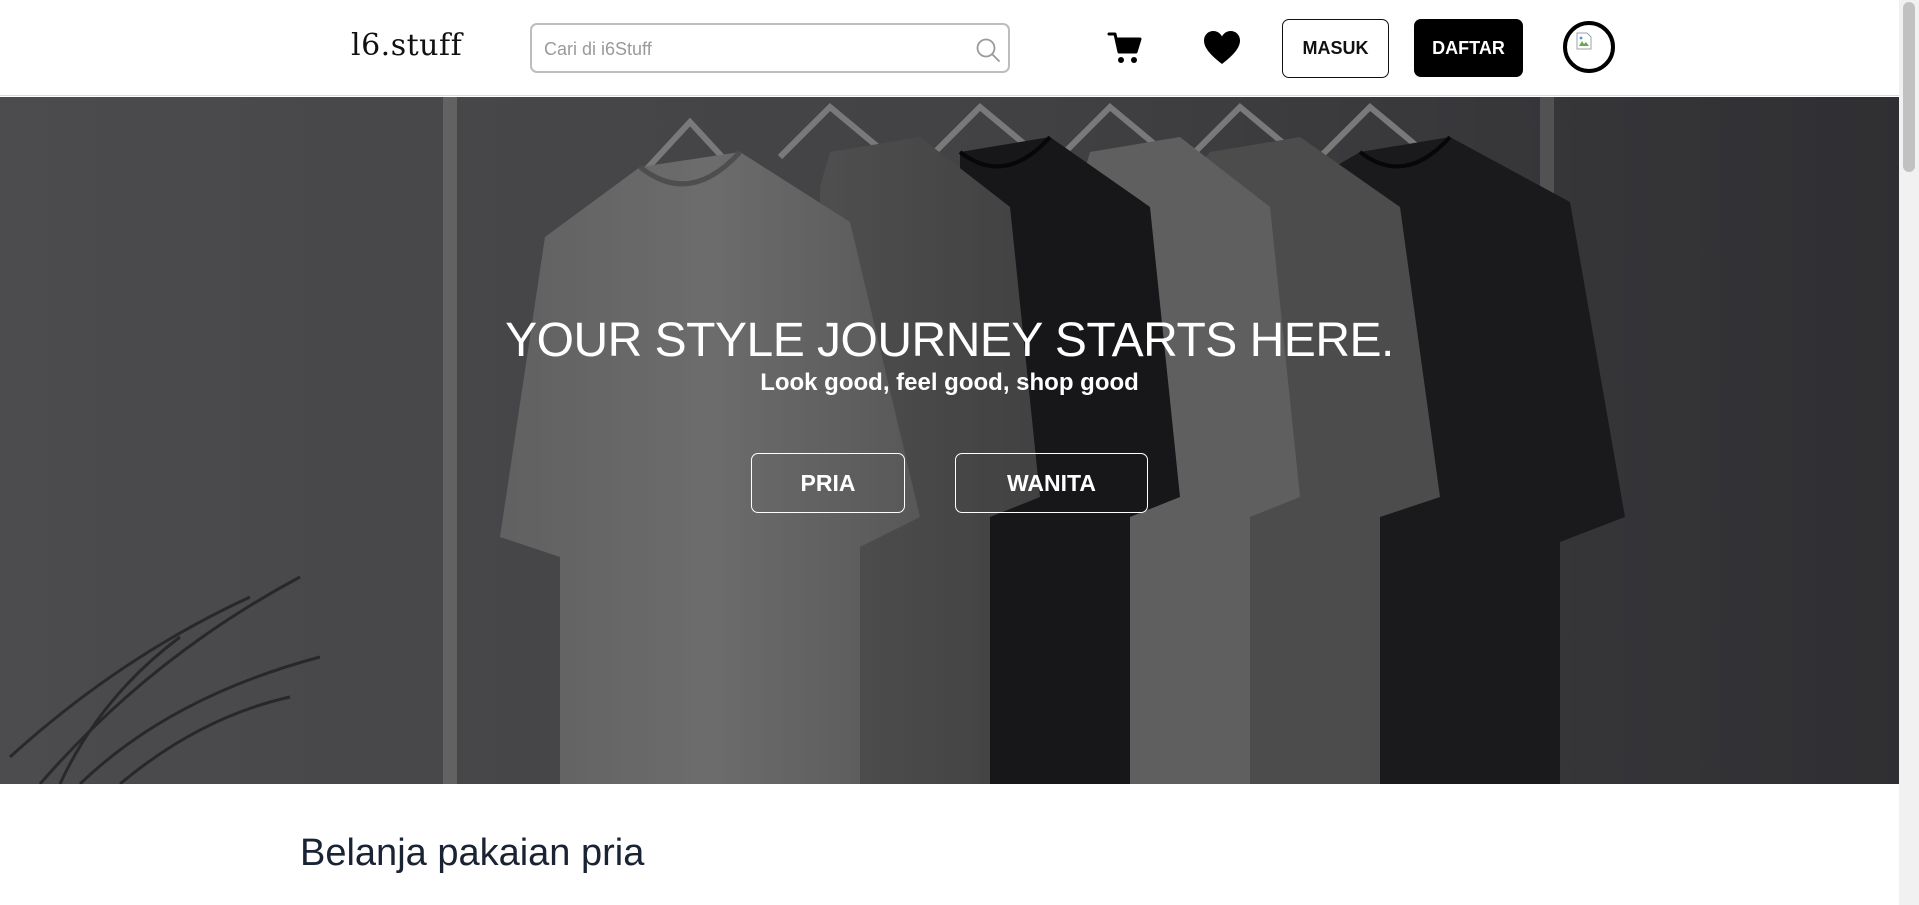 The image size is (1919, 905). What do you see at coordinates (828, 483) in the screenshot?
I see `shop-men-button: PRIA` at bounding box center [828, 483].